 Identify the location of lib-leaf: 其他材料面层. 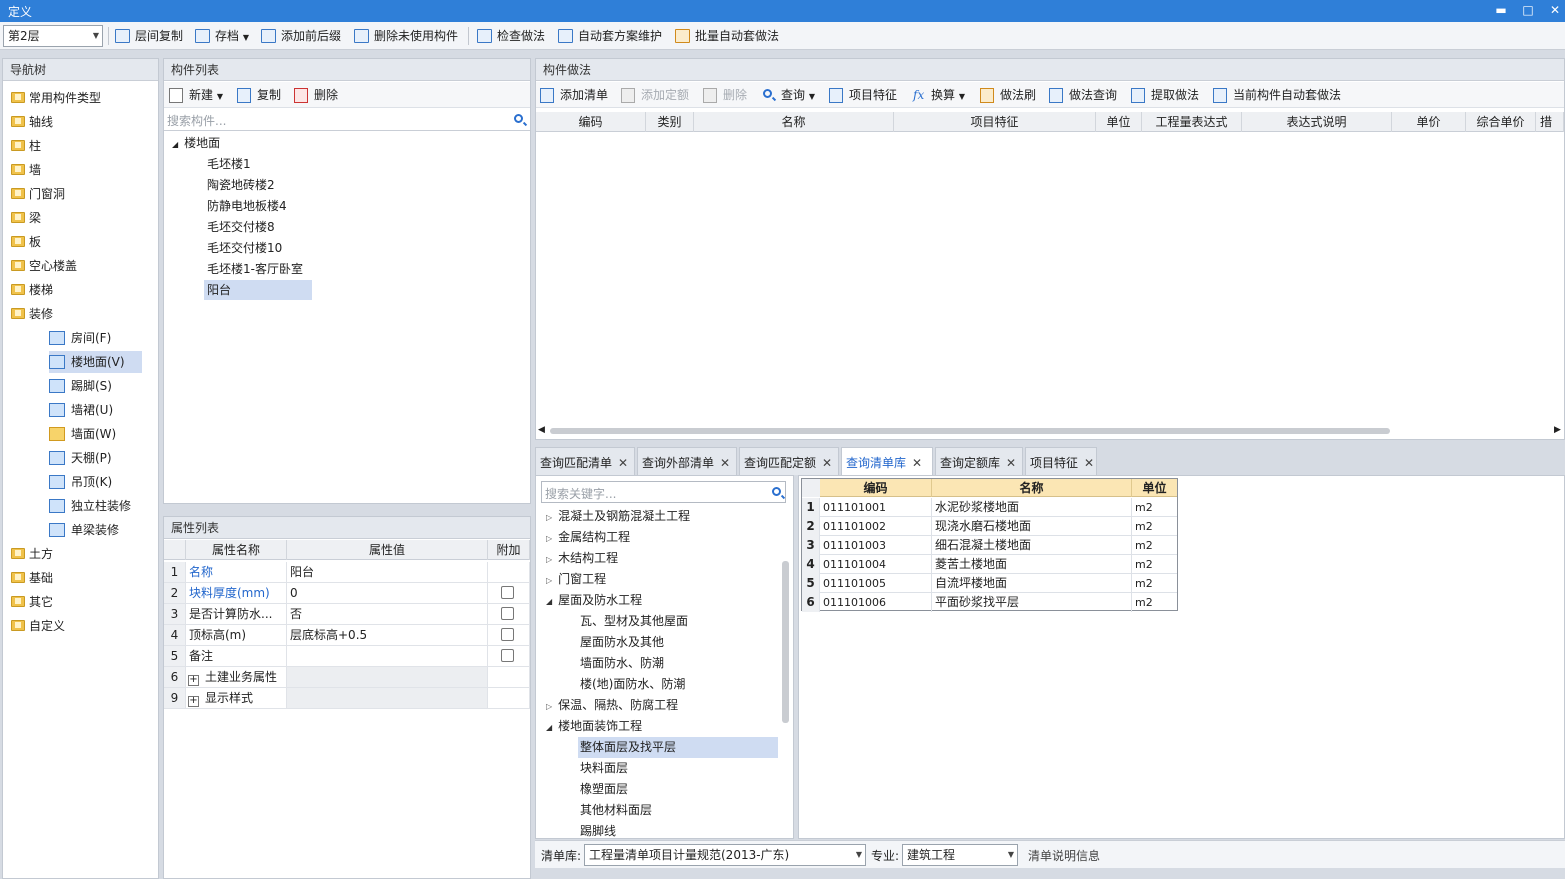
(616, 810).